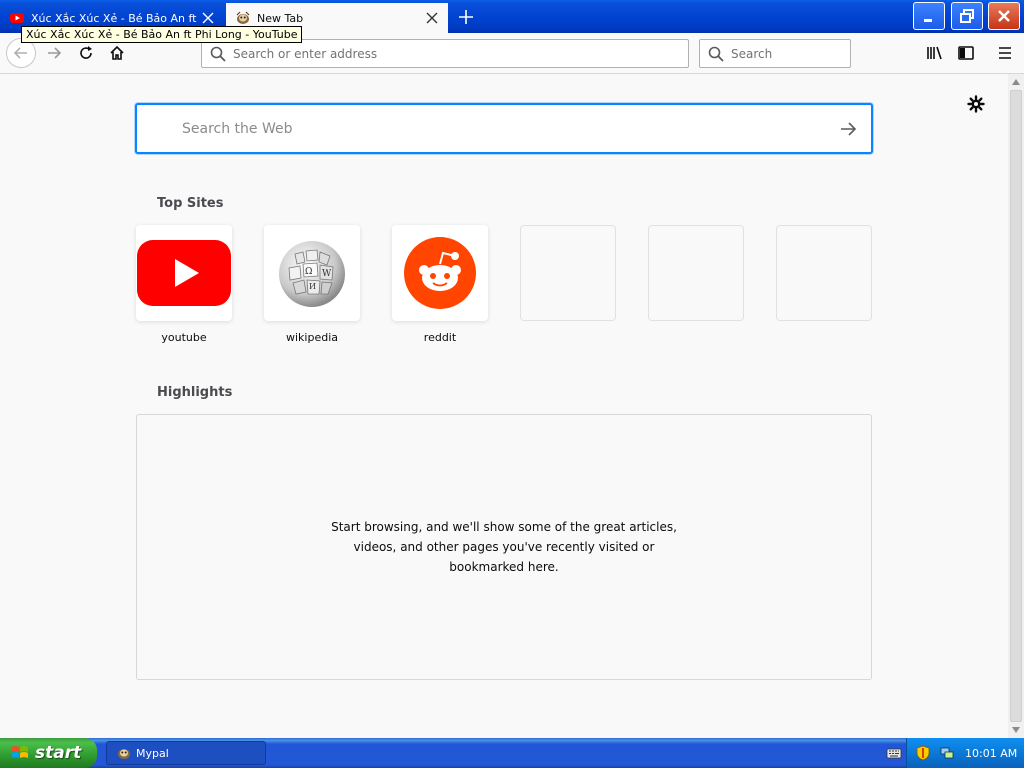  I want to click on top-sites-title: Top Sites, so click(190, 203).